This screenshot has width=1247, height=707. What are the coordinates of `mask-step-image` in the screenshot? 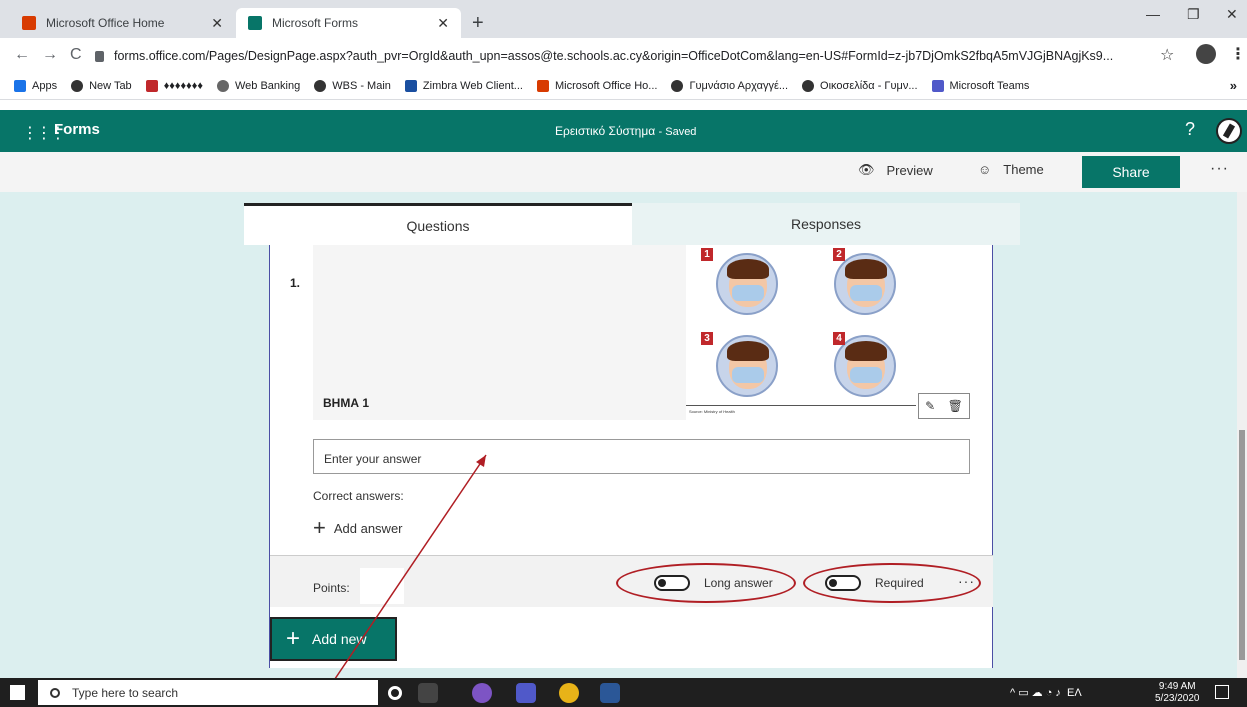 It's located at (747, 284).